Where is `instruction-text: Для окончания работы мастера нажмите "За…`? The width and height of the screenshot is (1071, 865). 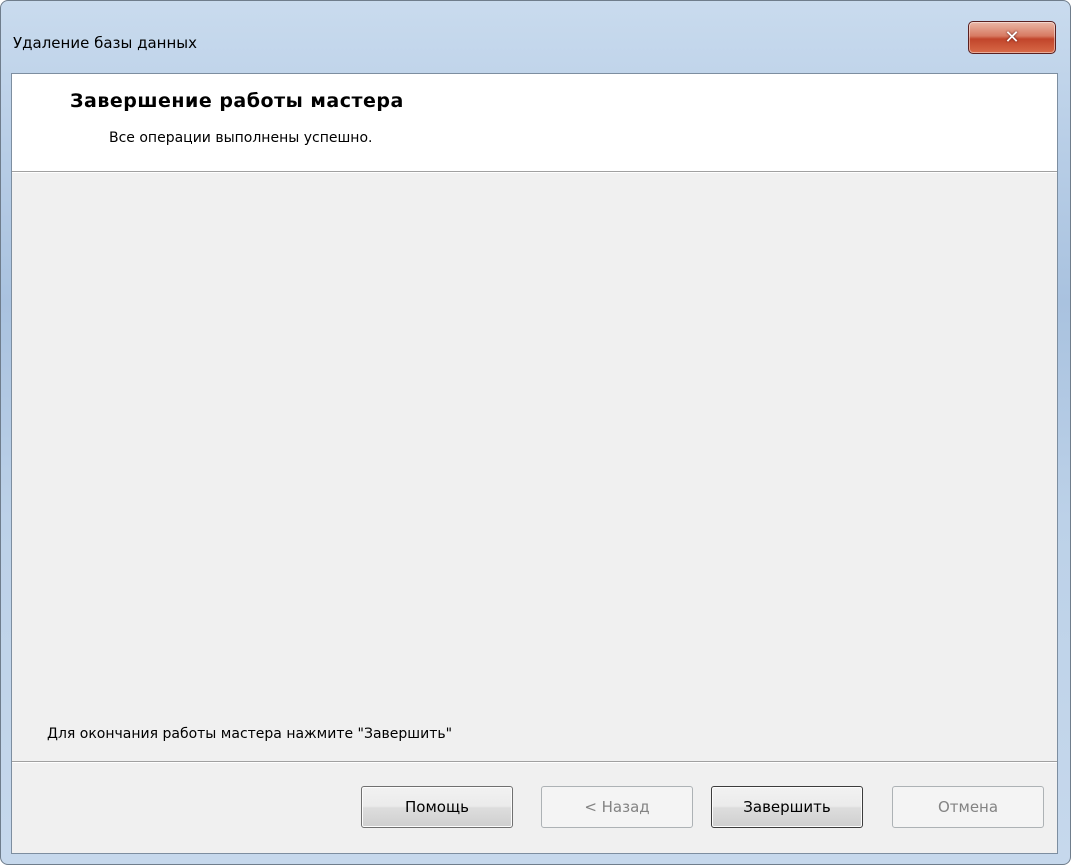
instruction-text: Для окончания работы мастера нажмите "За… is located at coordinates (250, 734).